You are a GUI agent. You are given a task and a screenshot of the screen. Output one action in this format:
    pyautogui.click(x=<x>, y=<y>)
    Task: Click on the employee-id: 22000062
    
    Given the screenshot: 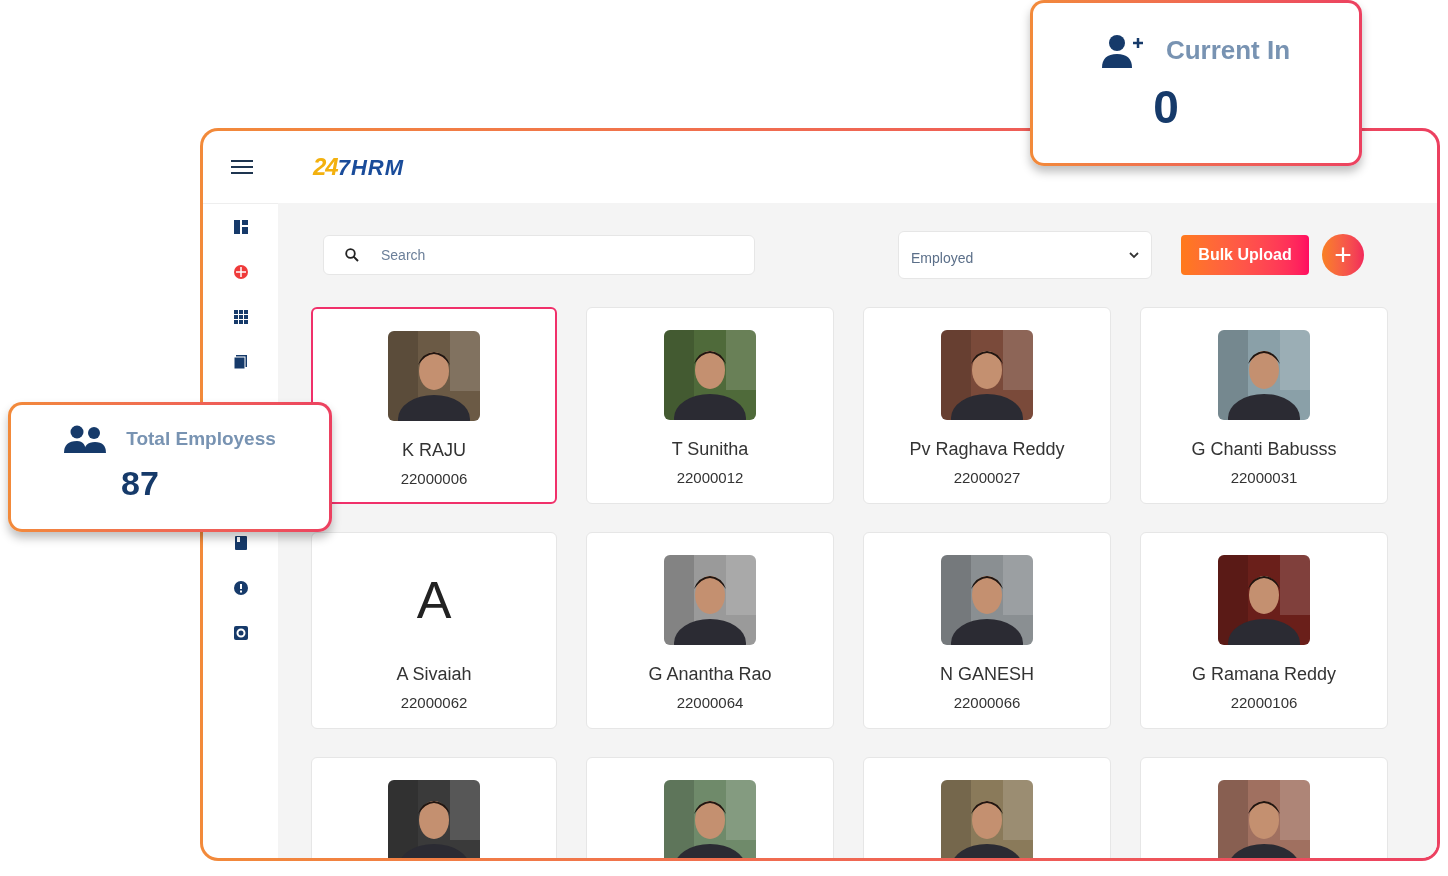 What is the action you would take?
    pyautogui.click(x=434, y=703)
    